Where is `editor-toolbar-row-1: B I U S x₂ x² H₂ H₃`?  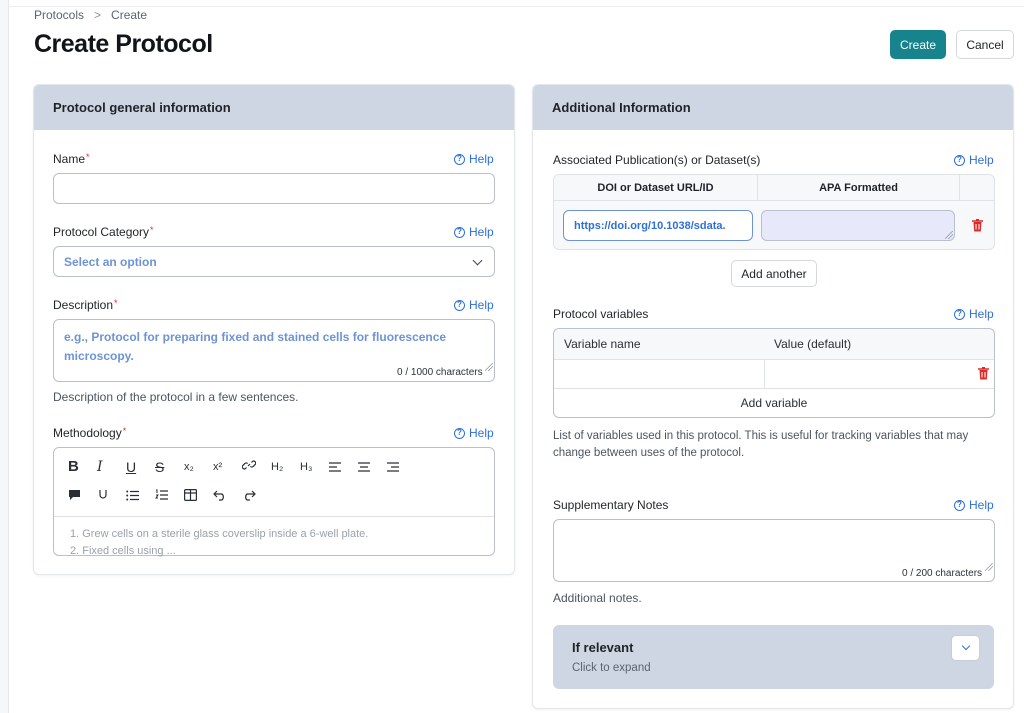
editor-toolbar-row-1: B I U S x₂ x² H₂ H₃ is located at coordinates (242, 466).